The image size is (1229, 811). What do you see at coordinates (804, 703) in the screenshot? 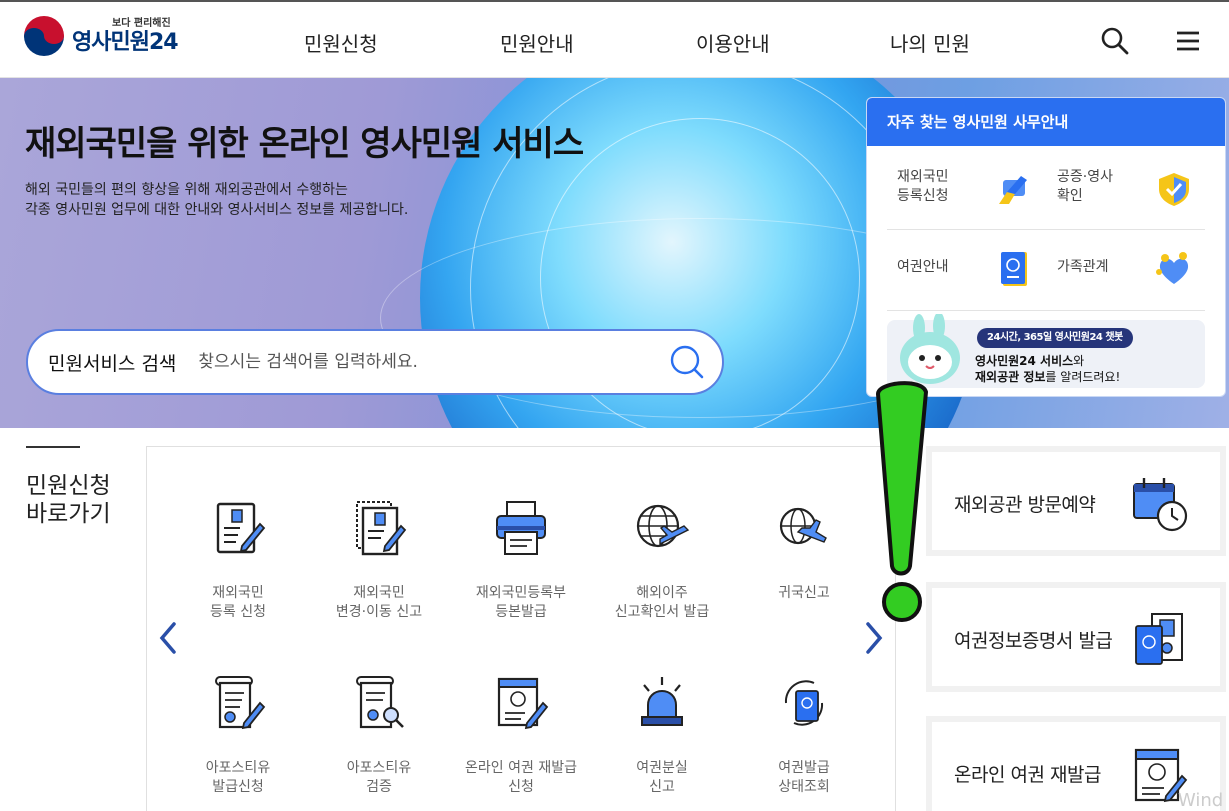
I see `passport-status-icon` at bounding box center [804, 703].